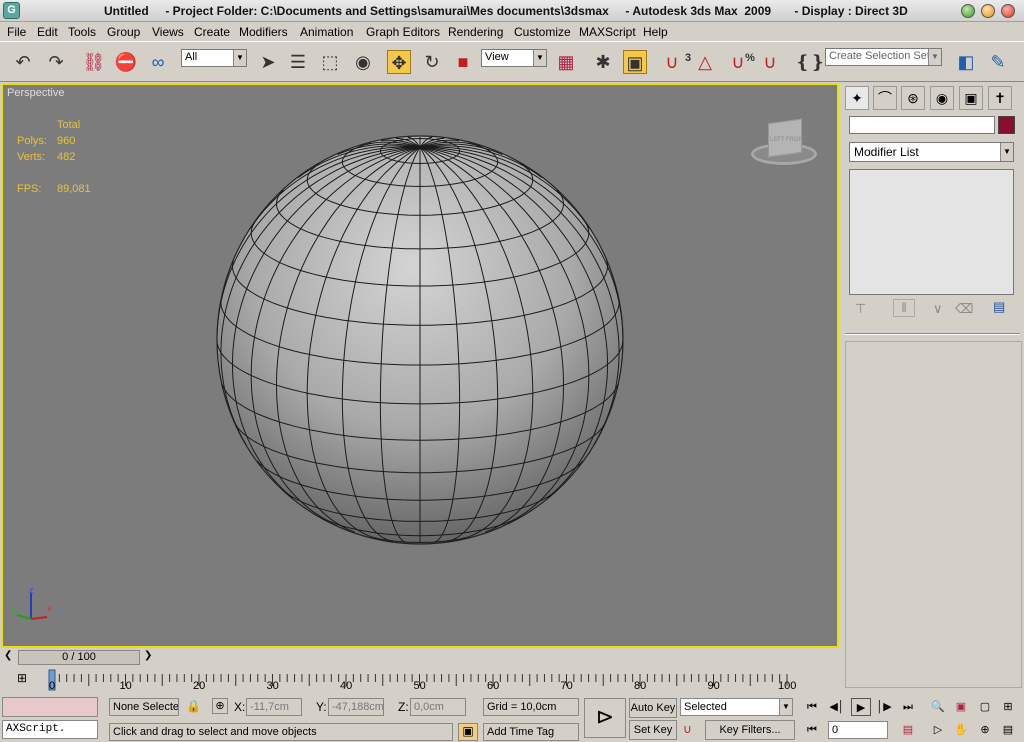  Describe the element at coordinates (403, 32) in the screenshot. I see `menu-graph-editors: Graph Editors` at that location.